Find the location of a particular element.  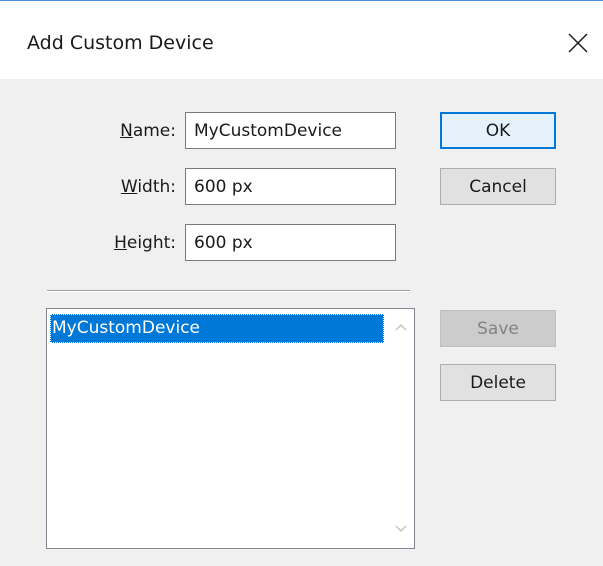

dialog-title: Add Custom Device is located at coordinates (120, 43).